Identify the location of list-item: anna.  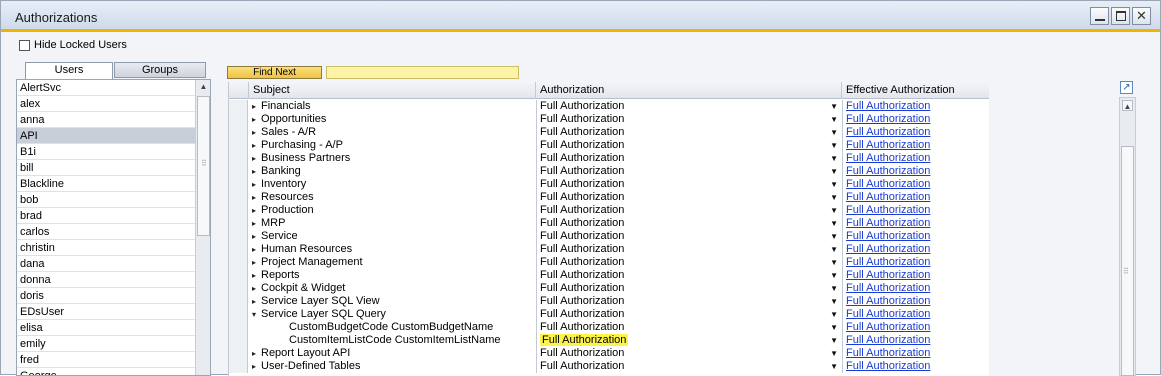
(106, 120).